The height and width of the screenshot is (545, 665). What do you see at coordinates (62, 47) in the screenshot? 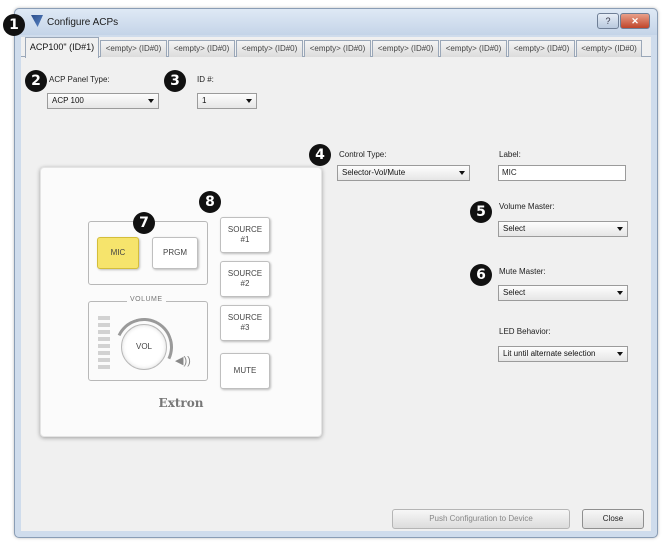
I see `tab-acp100-id1: ACP100" (ID#1)` at bounding box center [62, 47].